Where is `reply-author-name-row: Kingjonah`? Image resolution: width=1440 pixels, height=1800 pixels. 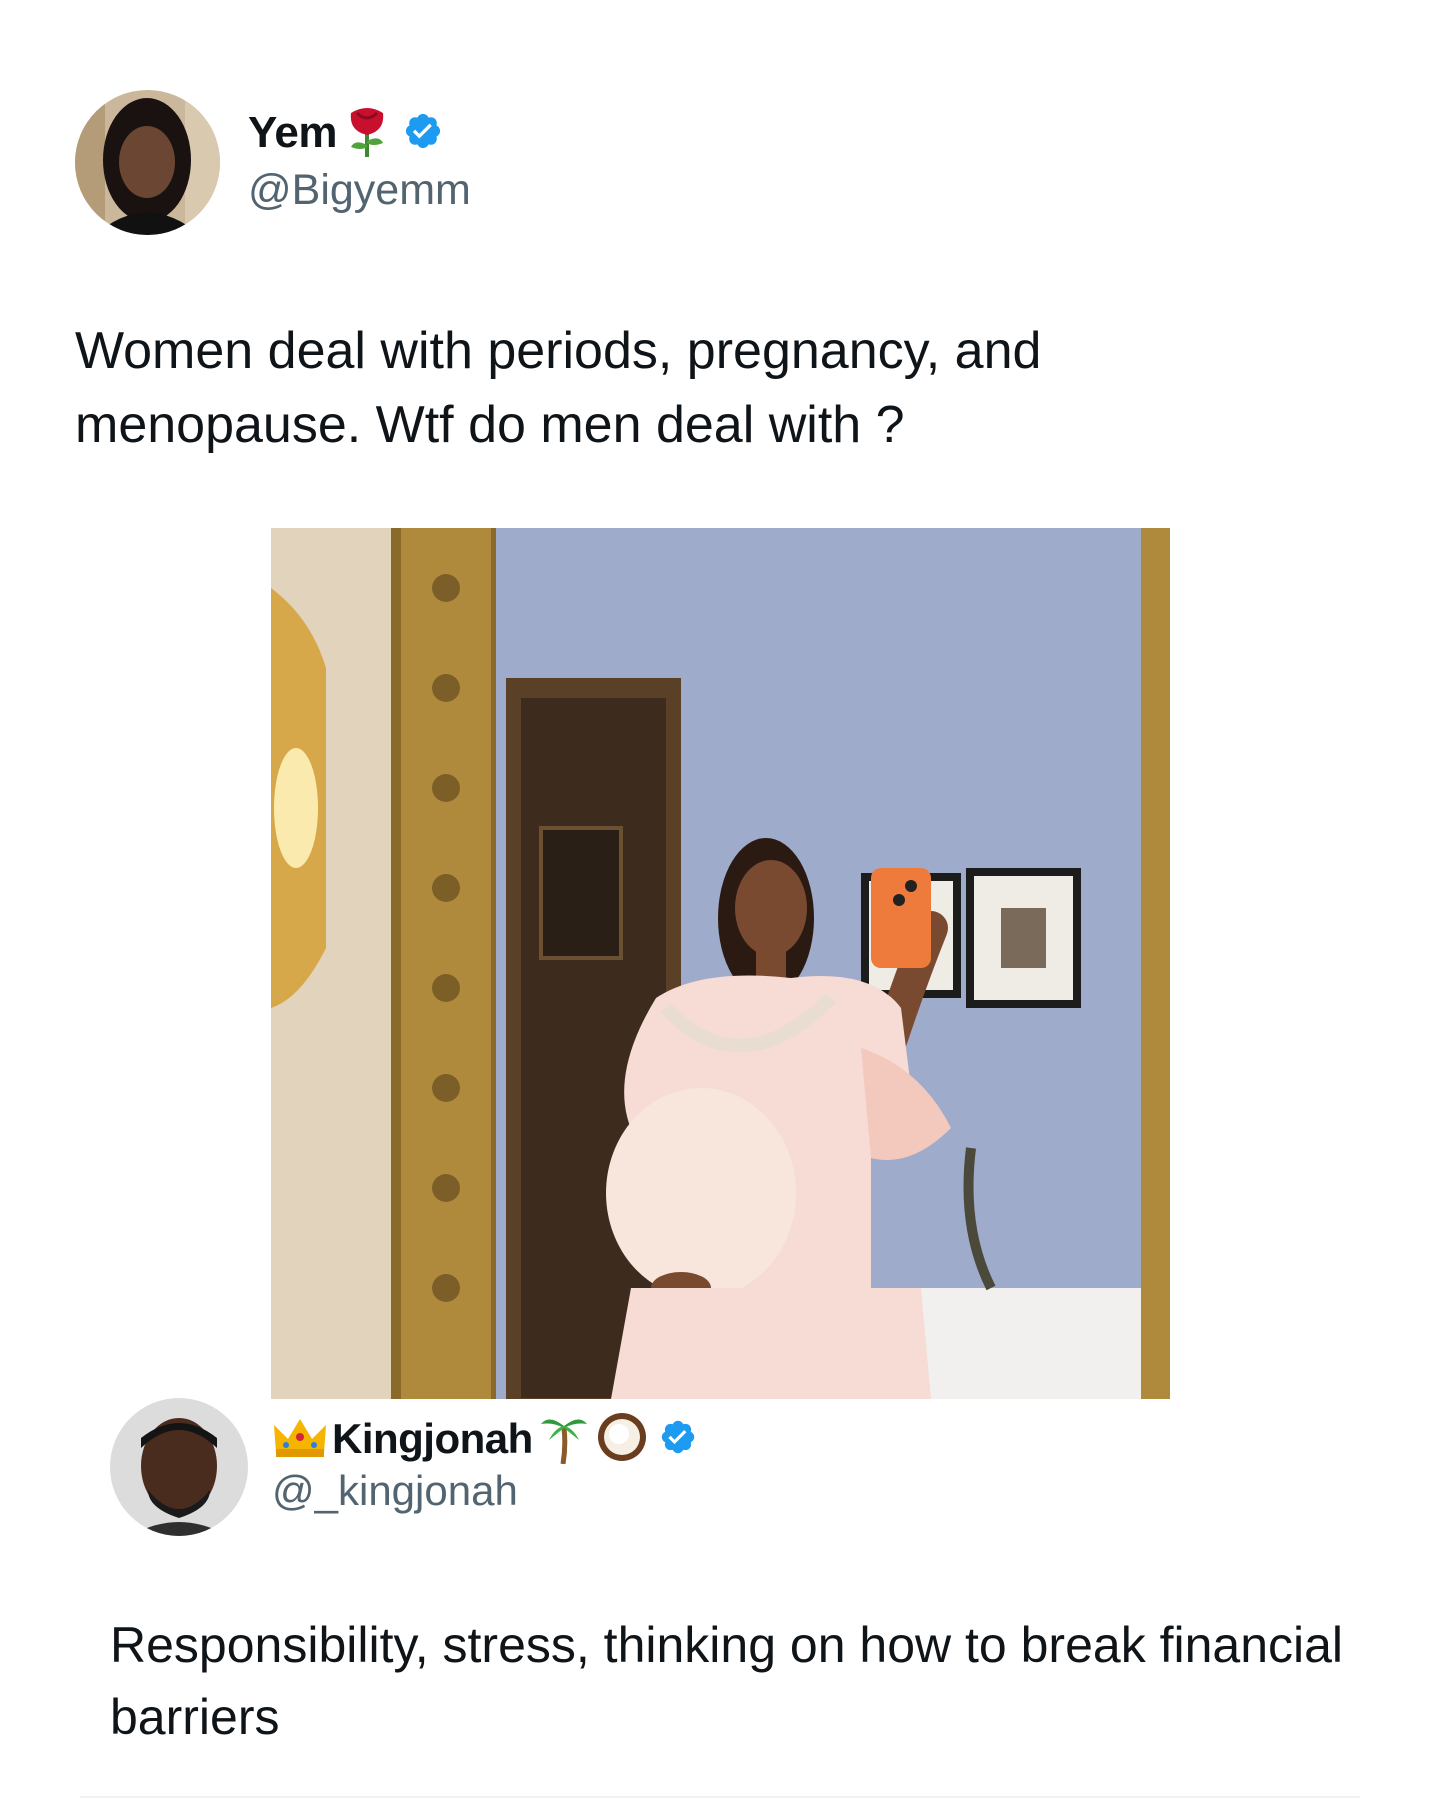 reply-author-name-row: Kingjonah is located at coordinates (484, 1439).